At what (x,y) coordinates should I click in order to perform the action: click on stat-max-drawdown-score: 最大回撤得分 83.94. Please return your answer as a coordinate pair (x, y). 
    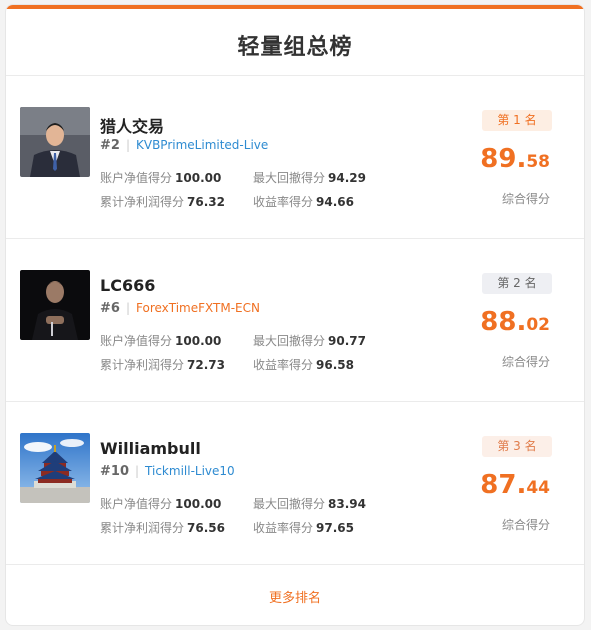
    Looking at the image, I should click on (309, 504).